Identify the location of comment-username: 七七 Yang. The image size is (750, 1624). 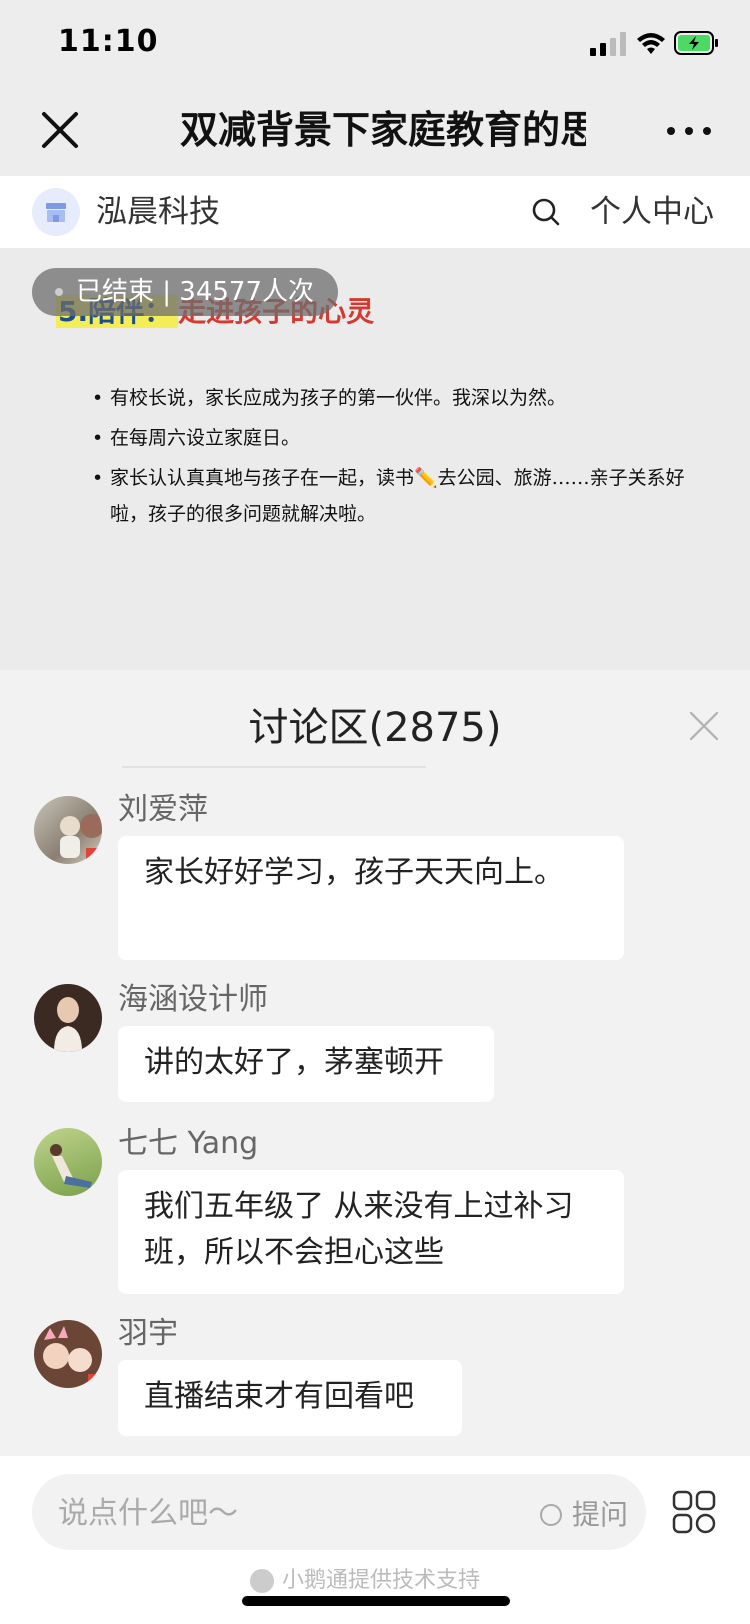
(188, 1143).